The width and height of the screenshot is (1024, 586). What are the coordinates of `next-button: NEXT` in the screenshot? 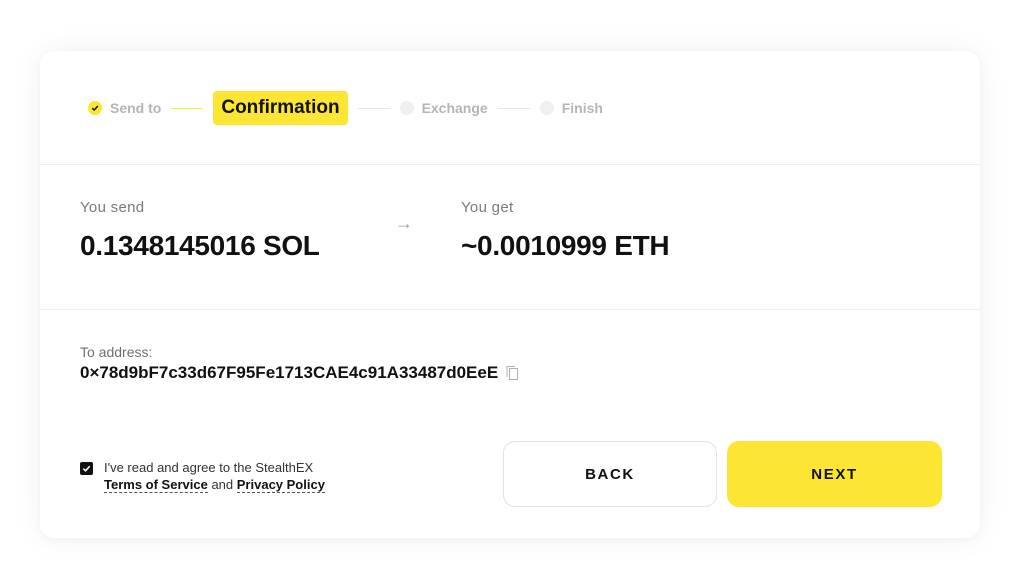 It's located at (834, 474).